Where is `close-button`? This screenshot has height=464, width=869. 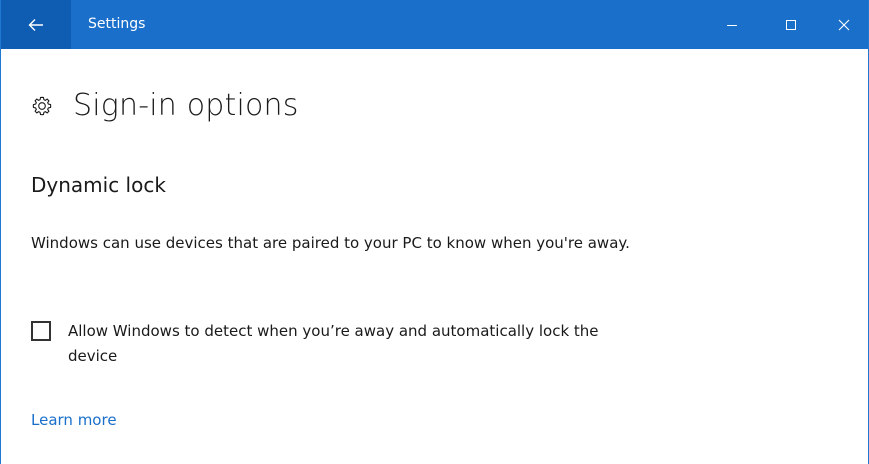 close-button is located at coordinates (844, 24).